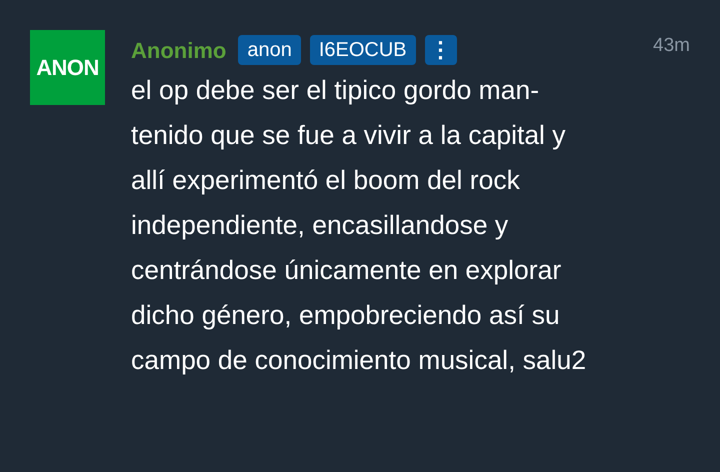  What do you see at coordinates (363, 50) in the screenshot?
I see `user-tag: I6EOCUB` at bounding box center [363, 50].